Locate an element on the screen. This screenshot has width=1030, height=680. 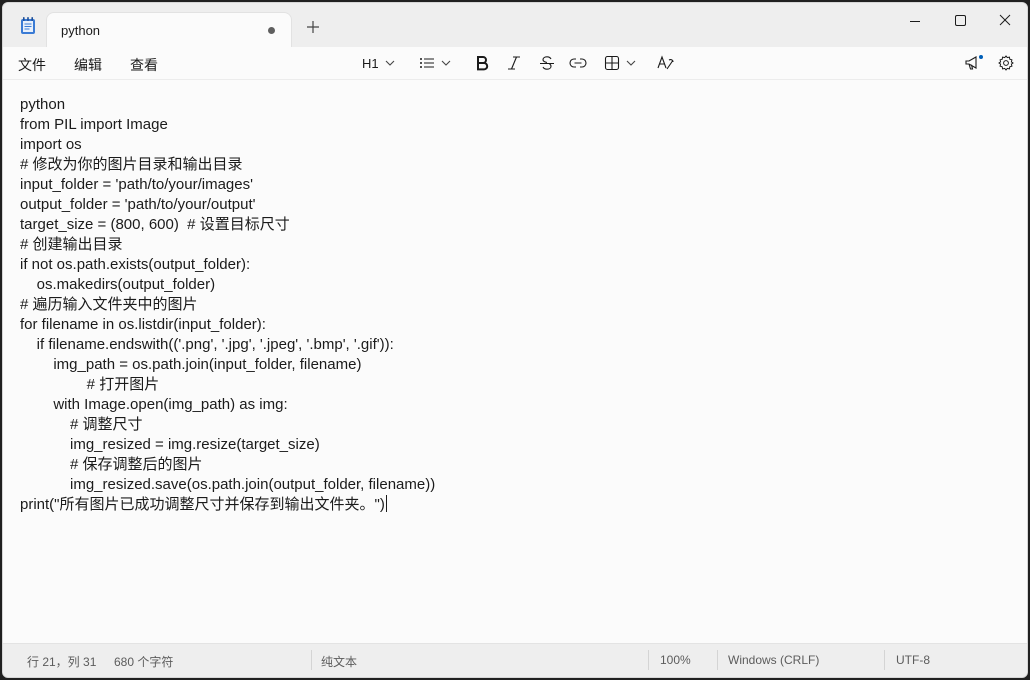
link-button is located at coordinates (578, 63).